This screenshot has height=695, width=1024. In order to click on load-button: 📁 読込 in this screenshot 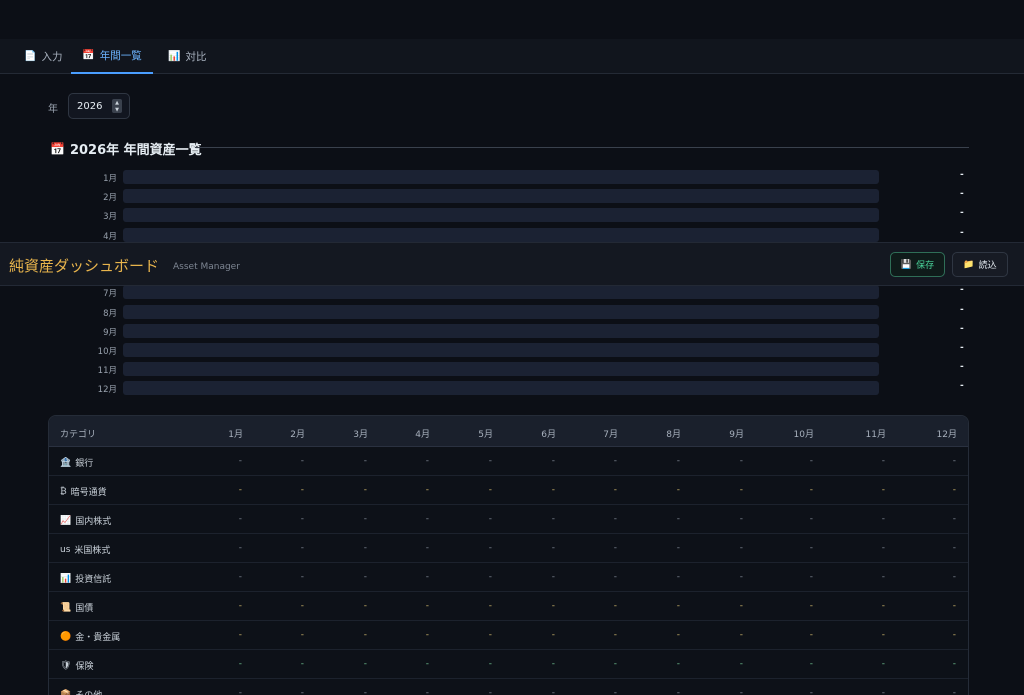, I will do `click(980, 264)`.